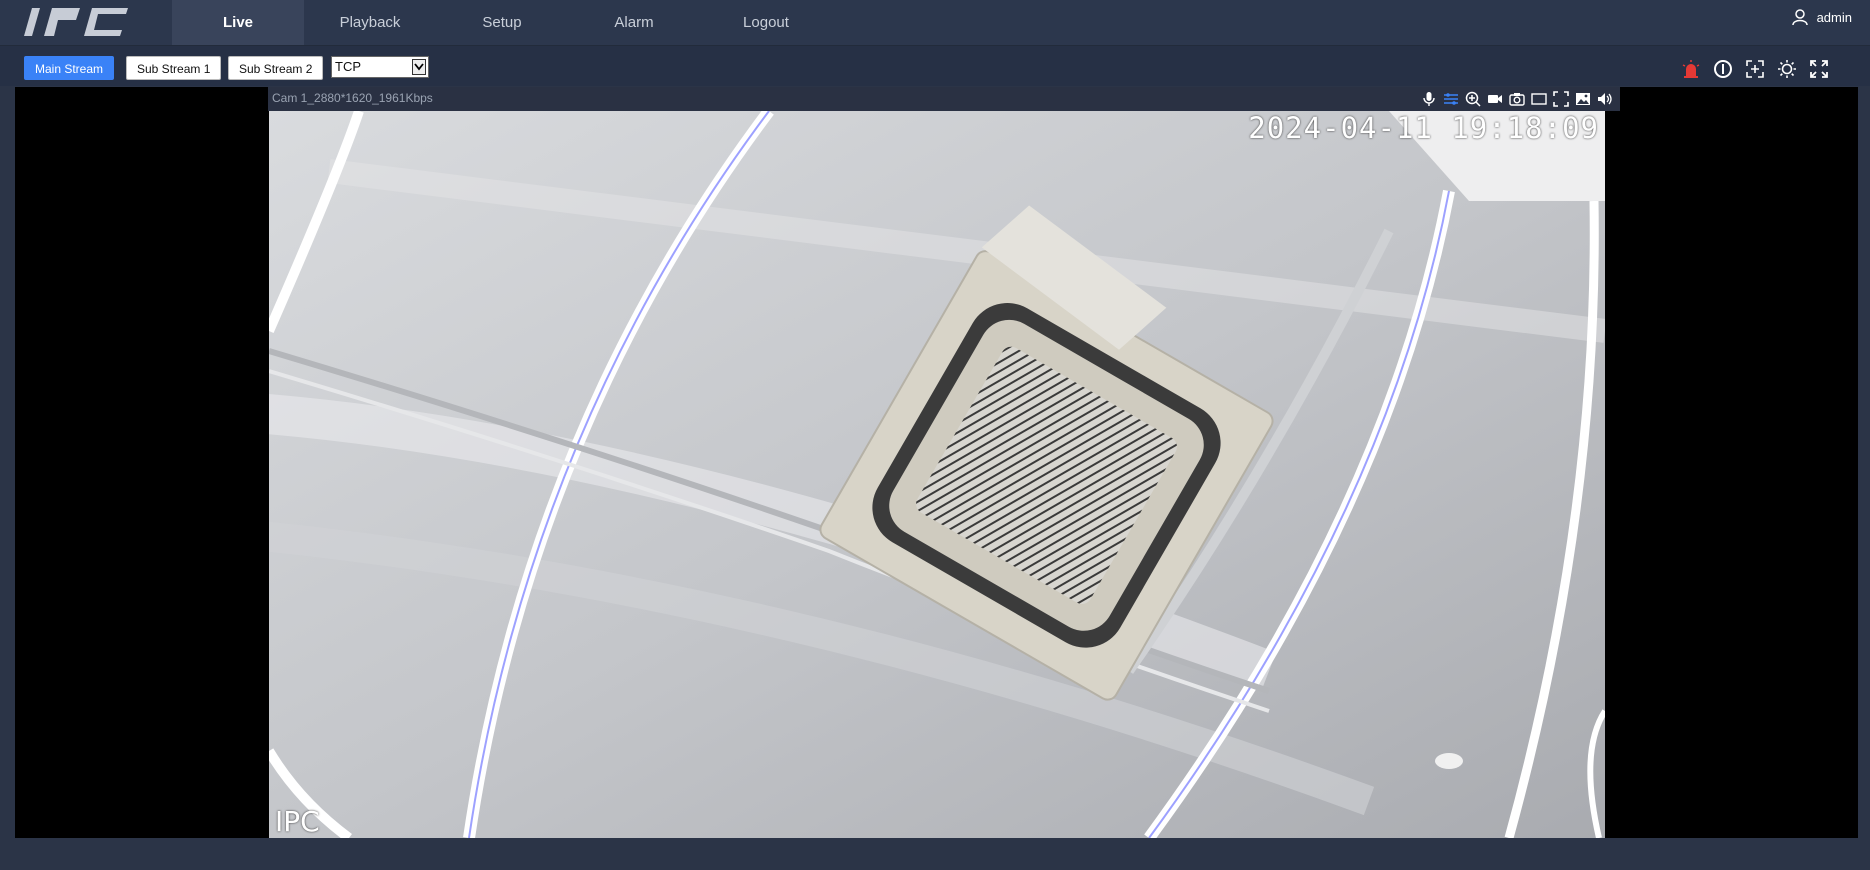 Image resolution: width=1870 pixels, height=870 pixels. What do you see at coordinates (1495, 99) in the screenshot?
I see `record-icon` at bounding box center [1495, 99].